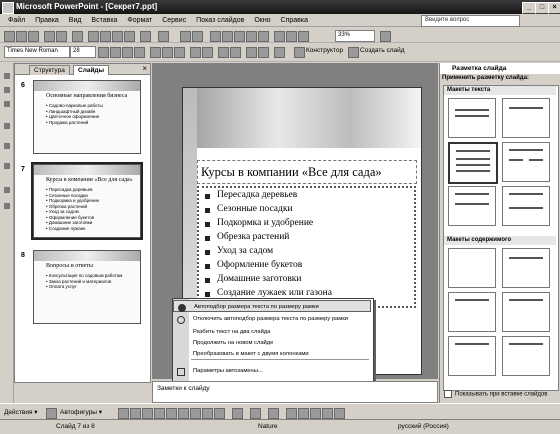  What do you see at coordinates (529, 8) in the screenshot?
I see `minimize-button: _` at bounding box center [529, 8].